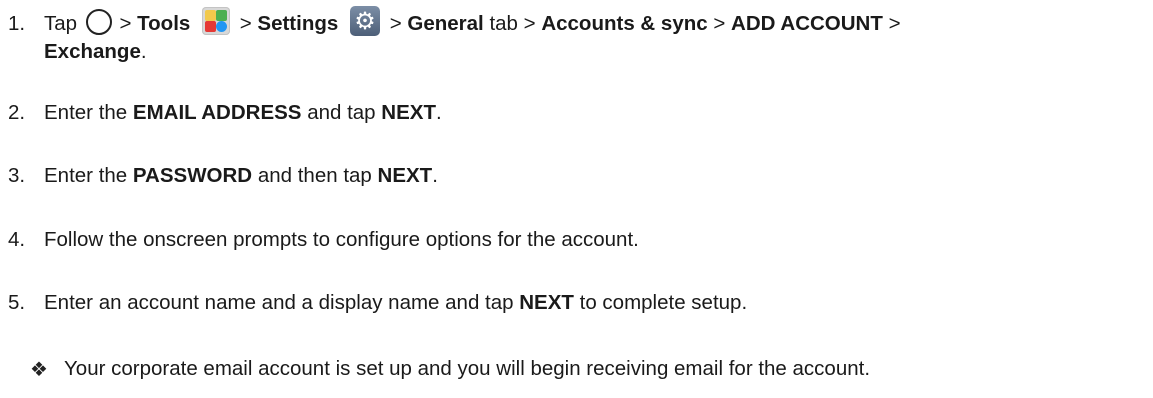 The image size is (1153, 398). I want to click on general-label: General, so click(445, 23).